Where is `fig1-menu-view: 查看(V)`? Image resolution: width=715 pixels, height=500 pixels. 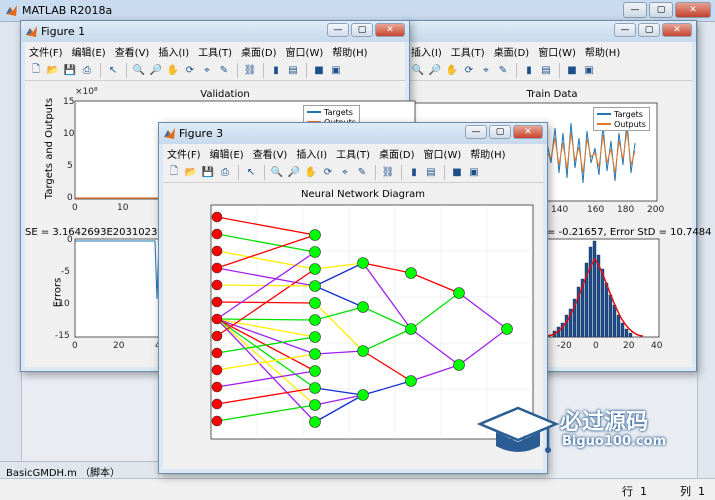 fig1-menu-view: 查看(V) is located at coordinates (132, 51).